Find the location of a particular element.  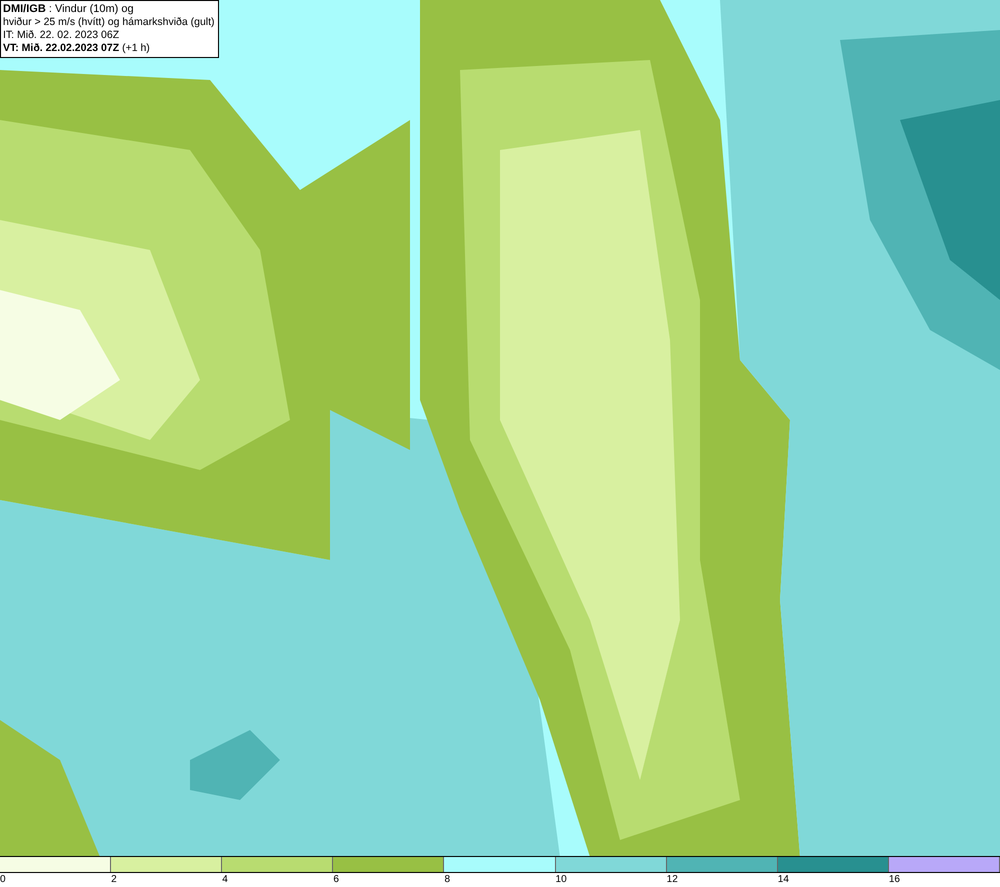

legend-label: 4 is located at coordinates (225, 880).